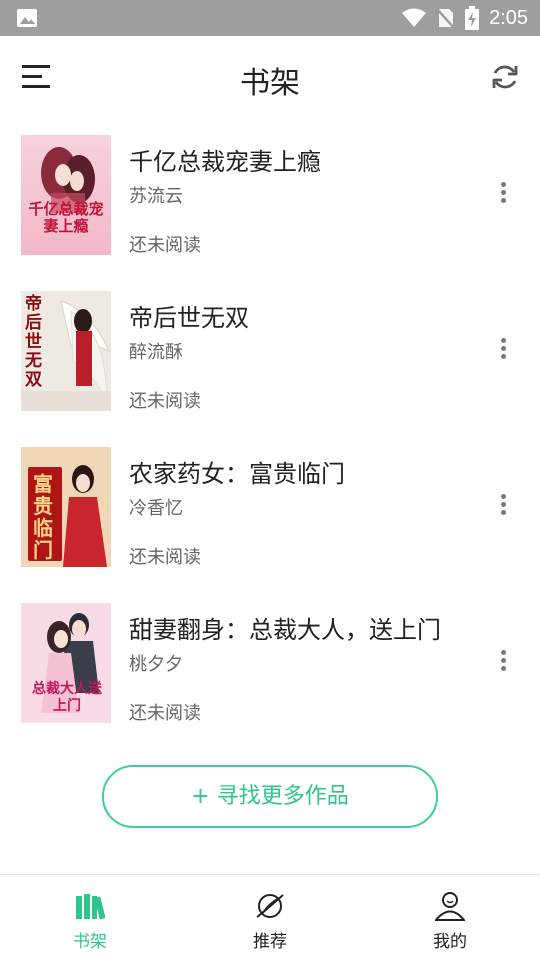 This screenshot has width=540, height=961. Describe the element at coordinates (66, 351) in the screenshot. I see `book-cover: 帝后世无双` at that location.